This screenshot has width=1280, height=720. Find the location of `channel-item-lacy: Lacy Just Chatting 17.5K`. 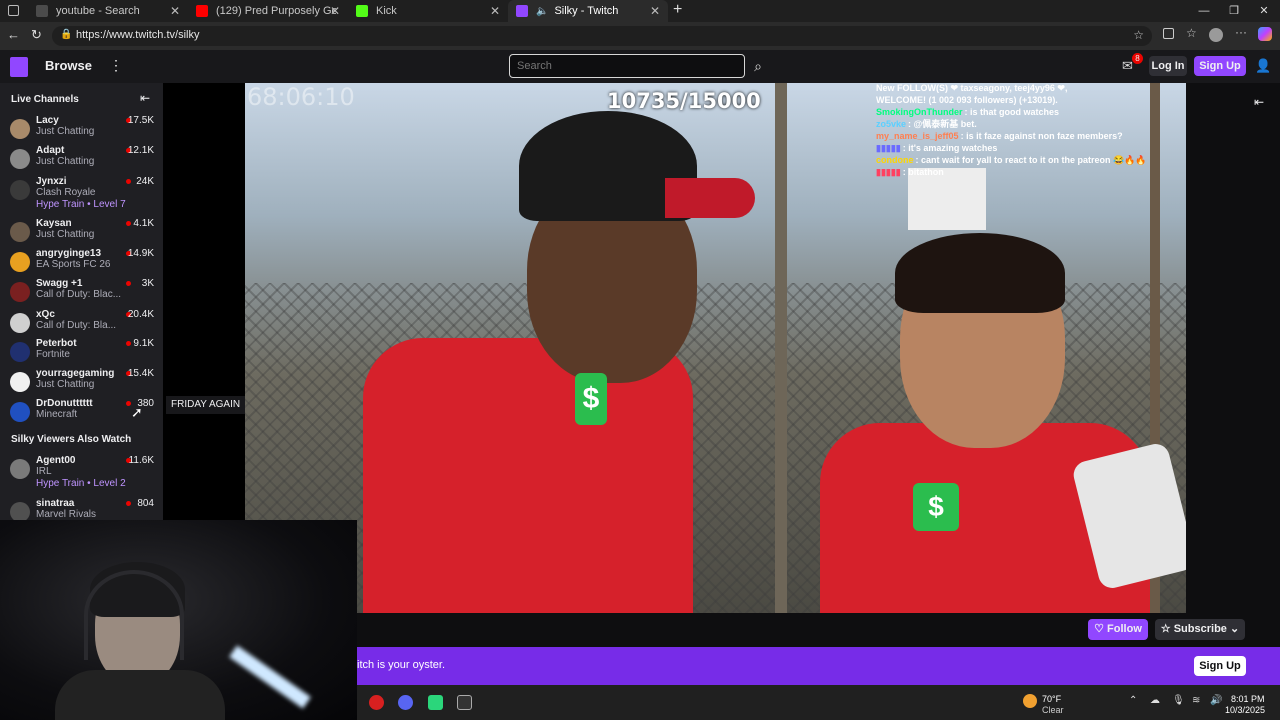

channel-item-lacy: Lacy Just Chatting 17.5K is located at coordinates (81, 130).